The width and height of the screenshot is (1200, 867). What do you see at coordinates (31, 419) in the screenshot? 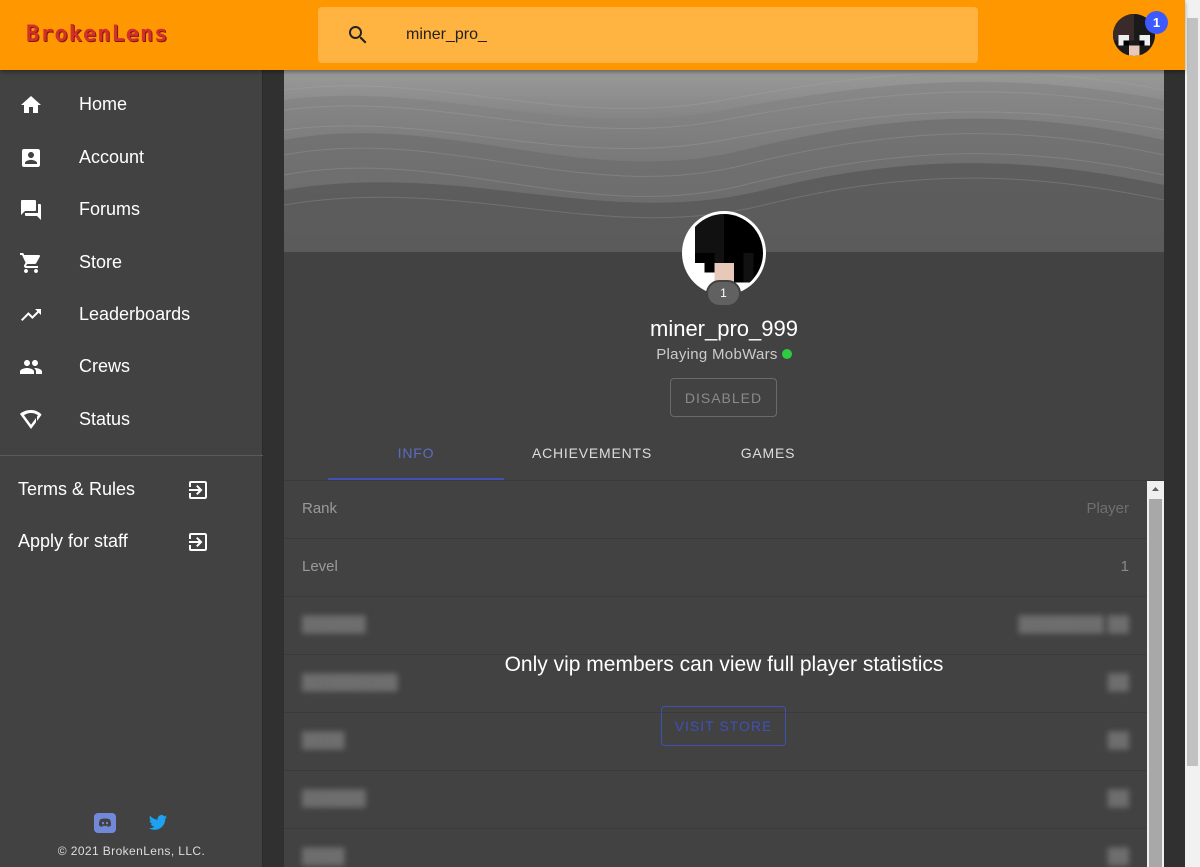
I see `signal-icon` at bounding box center [31, 419].